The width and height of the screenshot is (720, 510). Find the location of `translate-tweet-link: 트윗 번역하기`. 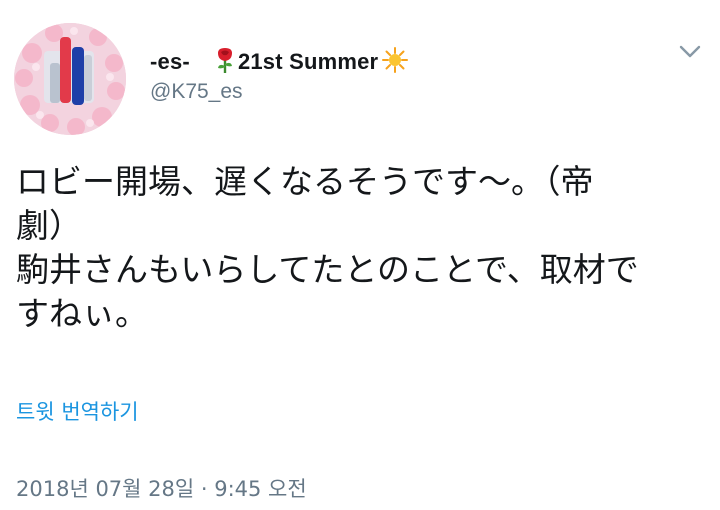

translate-tweet-link: 트윗 번역하기 is located at coordinates (77, 411).